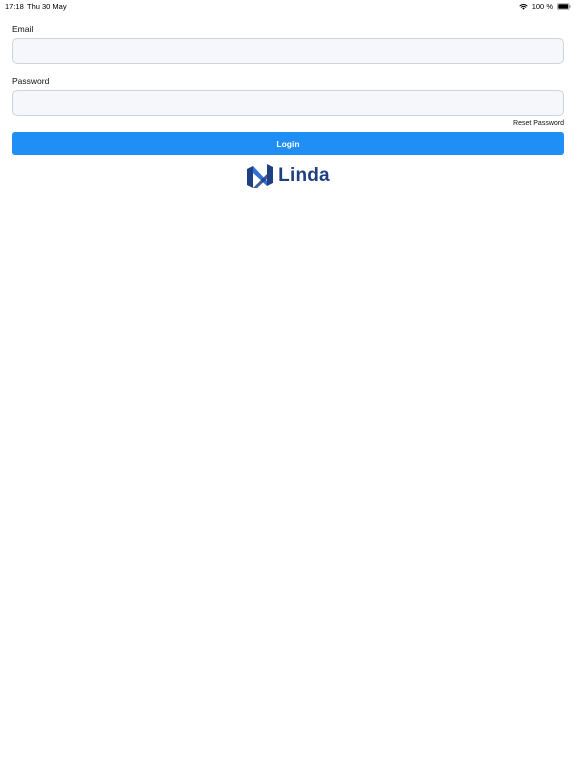  What do you see at coordinates (23, 29) in the screenshot?
I see `email-label: Email` at bounding box center [23, 29].